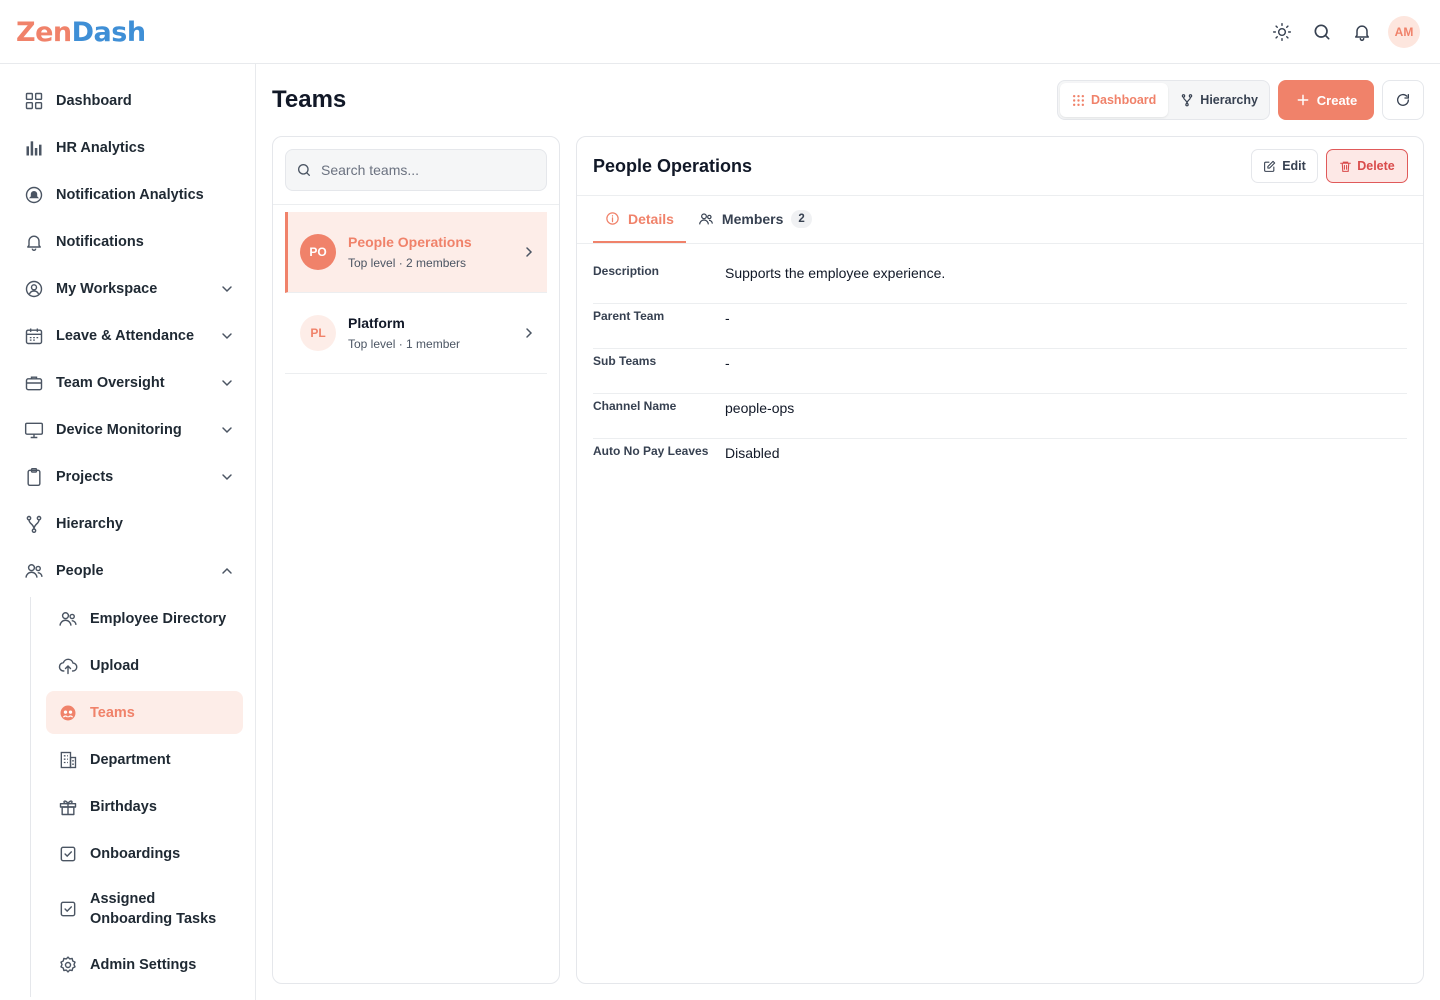 This screenshot has width=1440, height=1000. What do you see at coordinates (318, 333) in the screenshot?
I see `team-avatar: PL` at bounding box center [318, 333].